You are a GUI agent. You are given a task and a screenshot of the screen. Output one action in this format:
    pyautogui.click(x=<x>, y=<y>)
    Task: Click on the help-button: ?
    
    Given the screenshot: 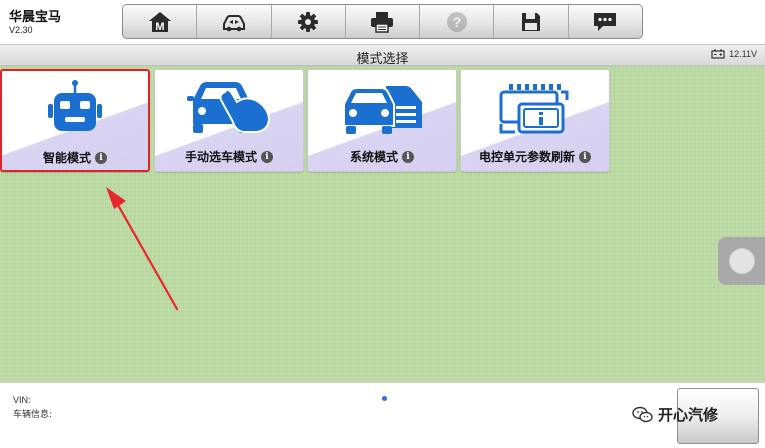 What is the action you would take?
    pyautogui.click(x=457, y=21)
    